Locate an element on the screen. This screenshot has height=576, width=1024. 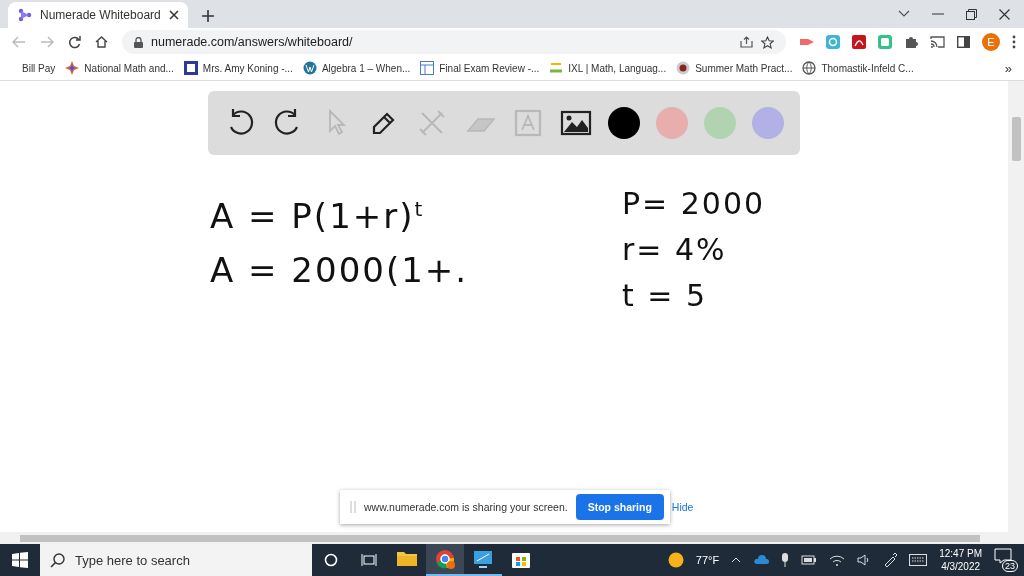
url-text: numerade.com/answers/whiteboard/ is located at coordinates (252, 42).